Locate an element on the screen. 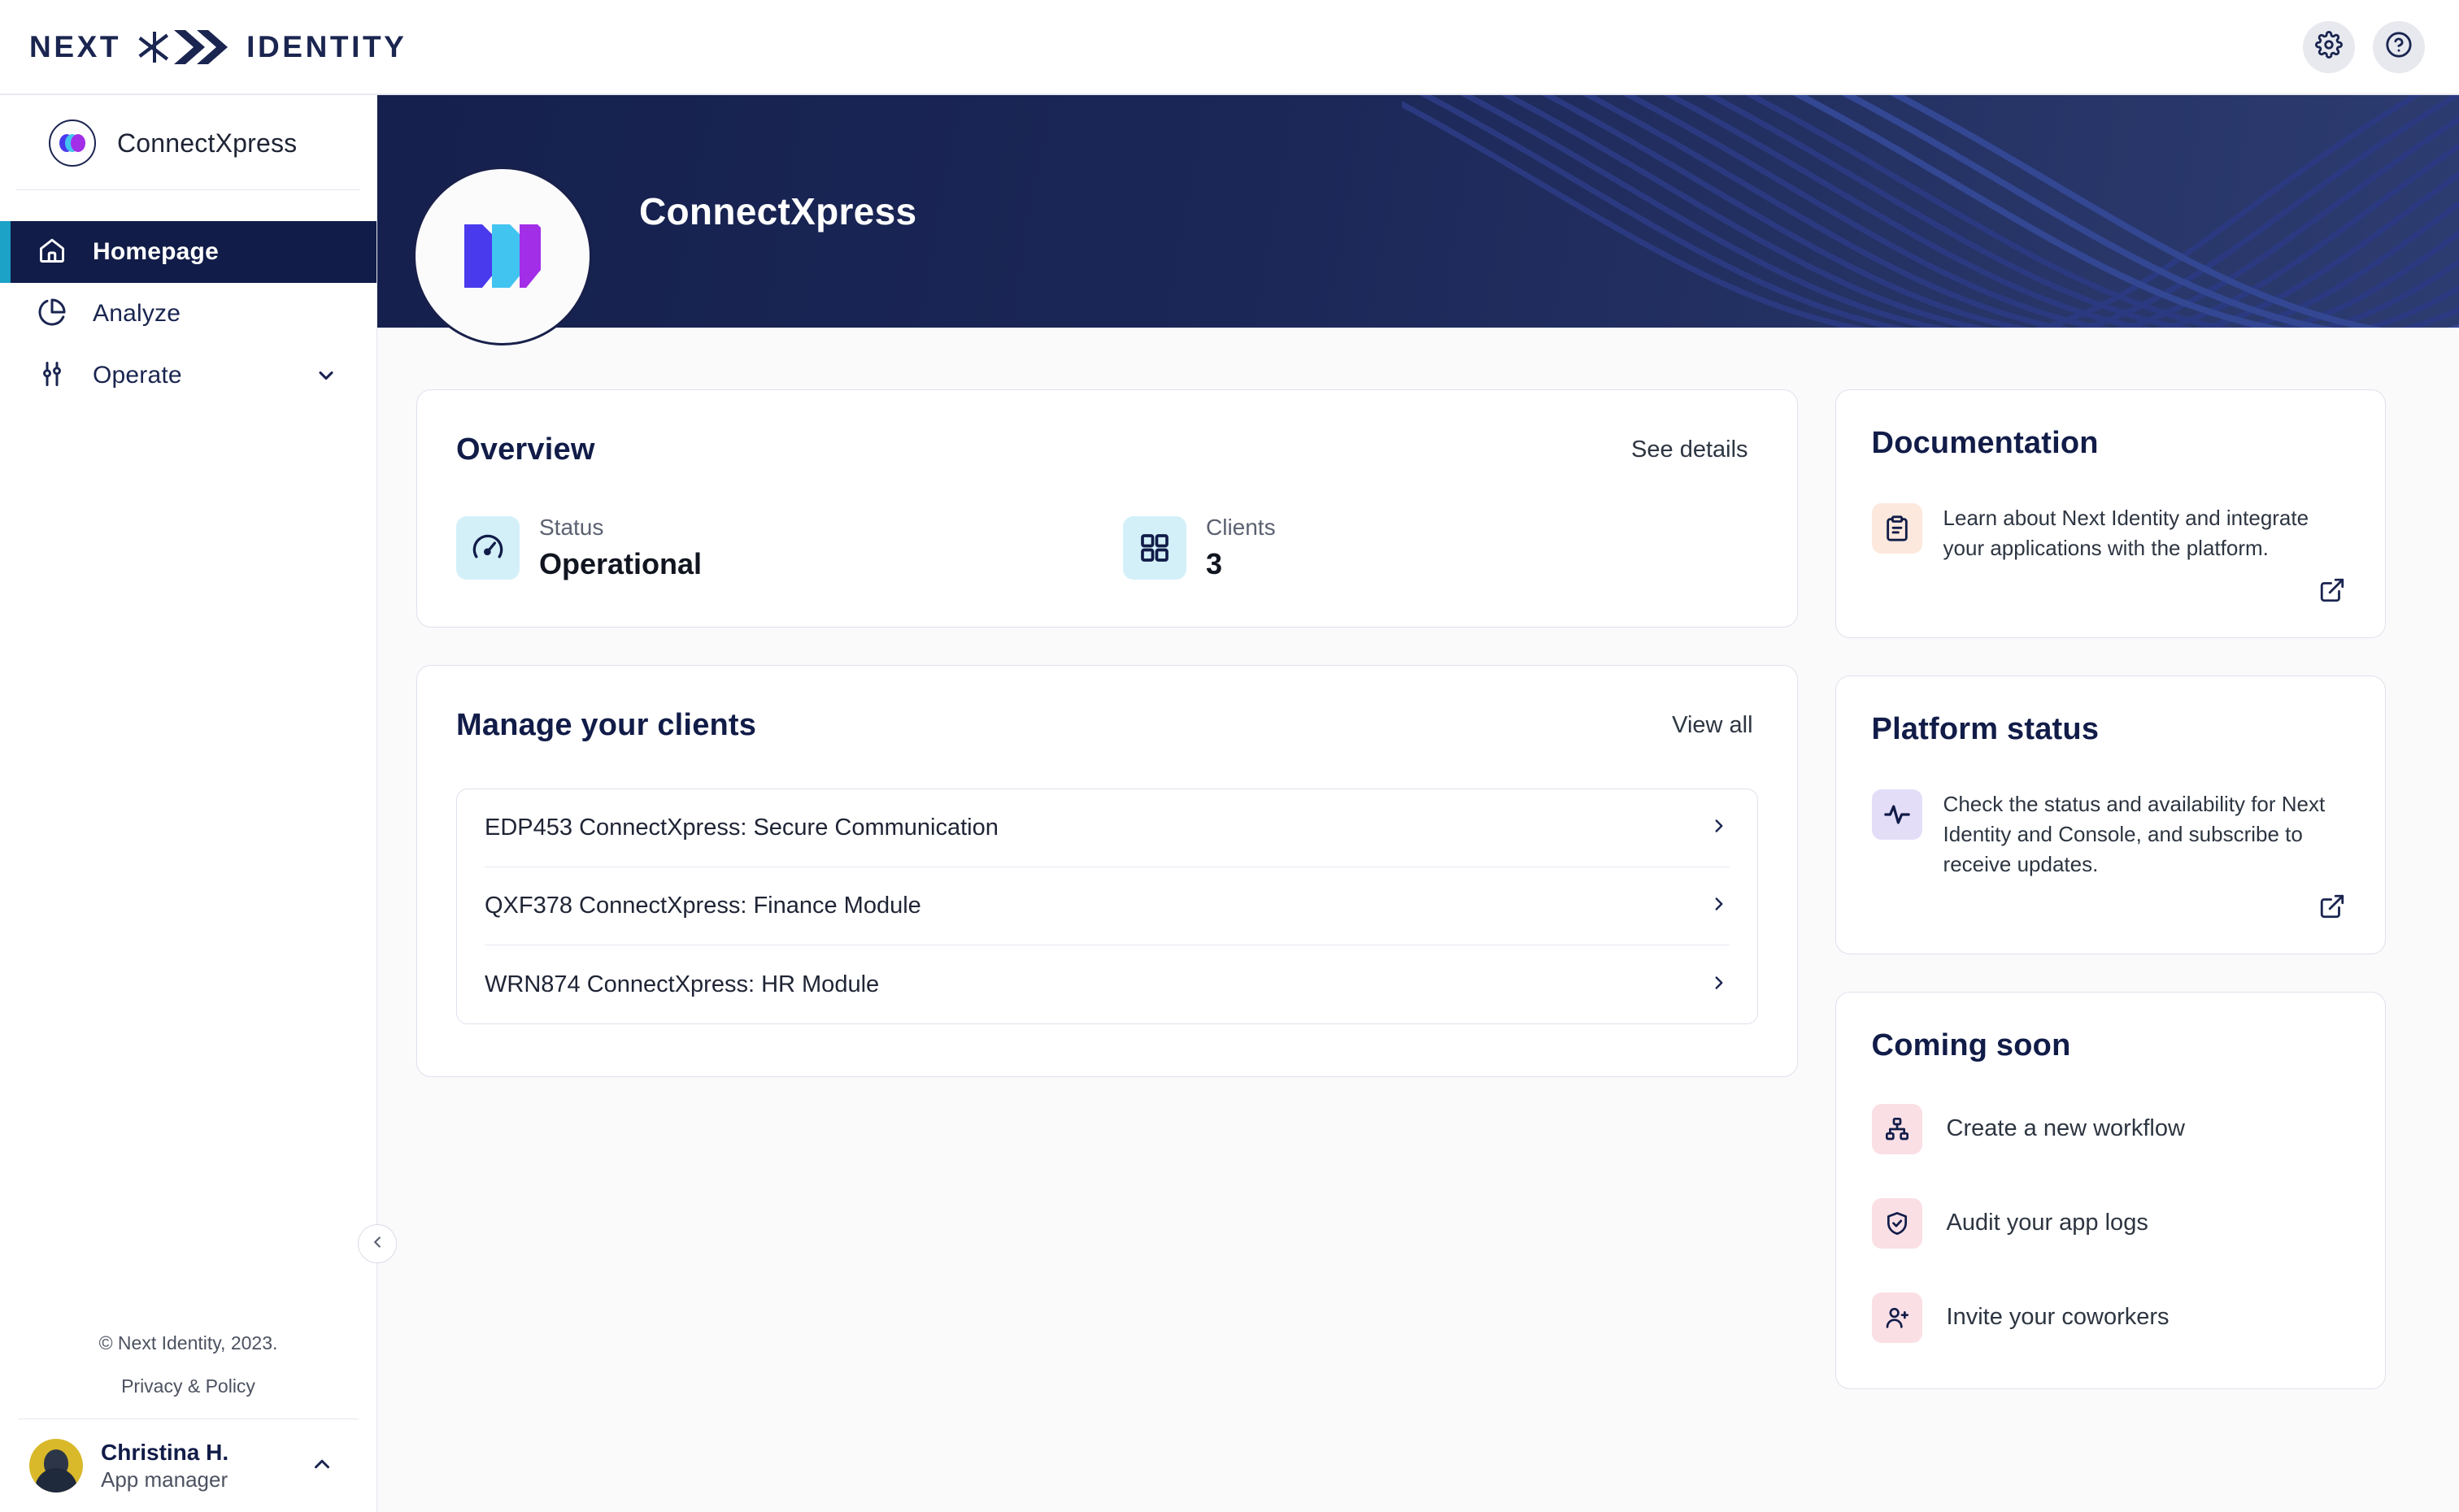 The width and height of the screenshot is (2459, 1512). coming-soon-title: Coming soon is located at coordinates (1971, 1045).